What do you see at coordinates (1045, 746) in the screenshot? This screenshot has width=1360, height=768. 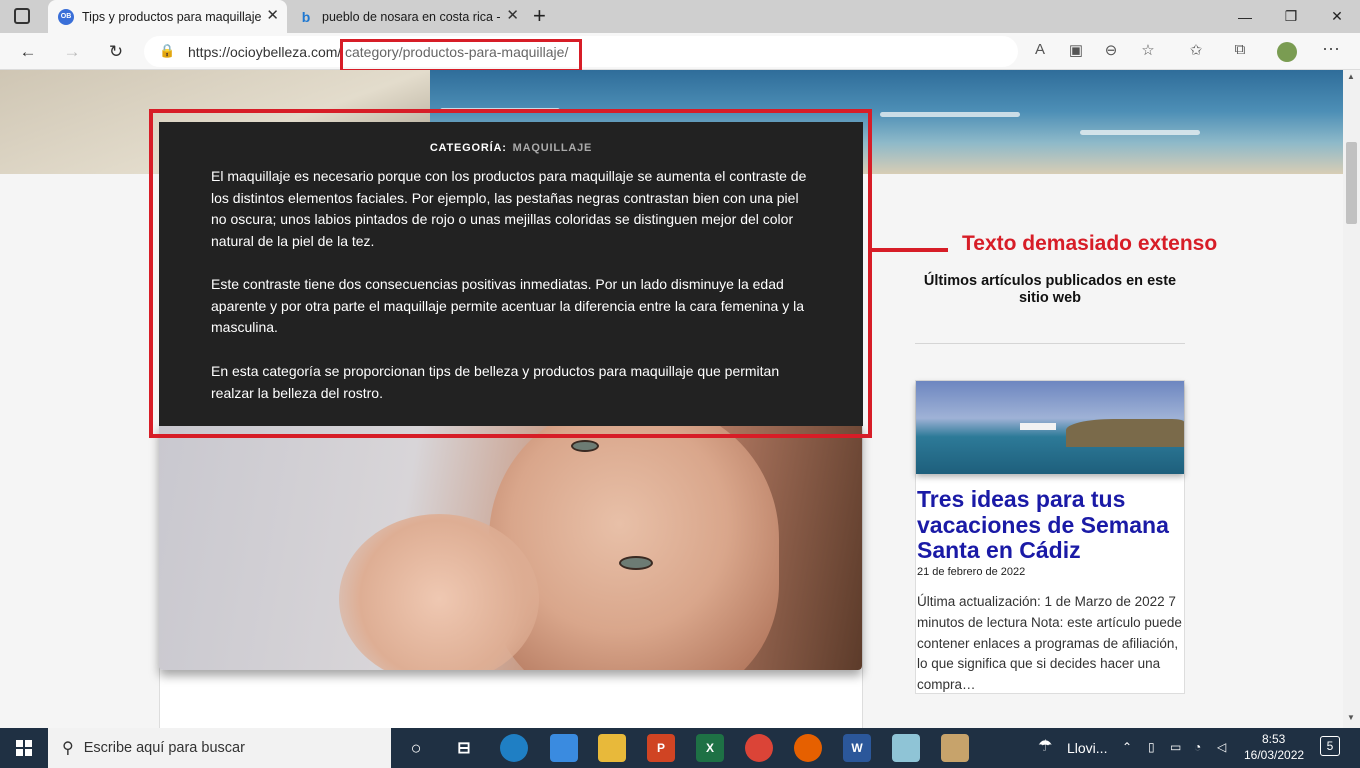 I see `weather-icon: ☂` at bounding box center [1045, 746].